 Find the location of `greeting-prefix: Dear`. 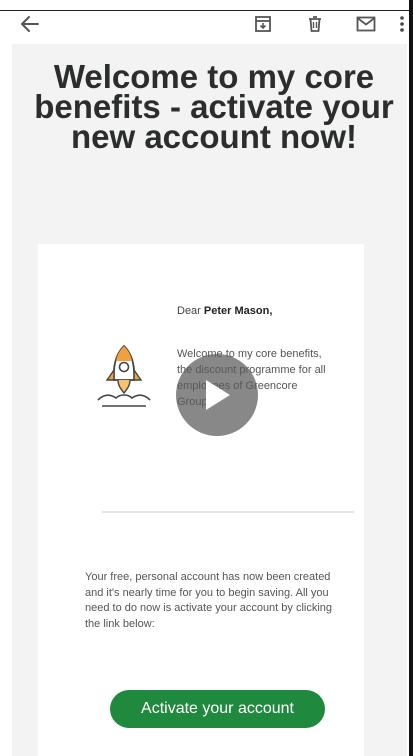

greeting-prefix: Dear is located at coordinates (190, 311).